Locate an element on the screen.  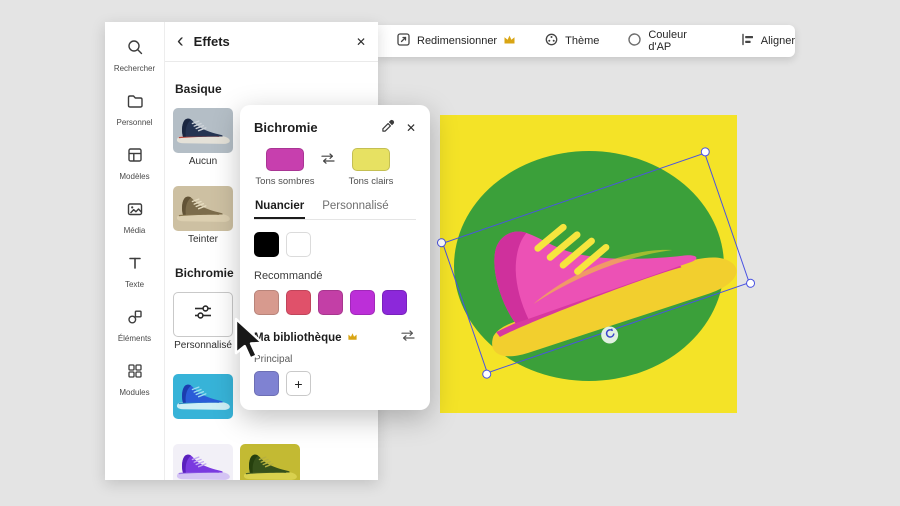
recommended-label: Recommandé is located at coordinates (288, 276).